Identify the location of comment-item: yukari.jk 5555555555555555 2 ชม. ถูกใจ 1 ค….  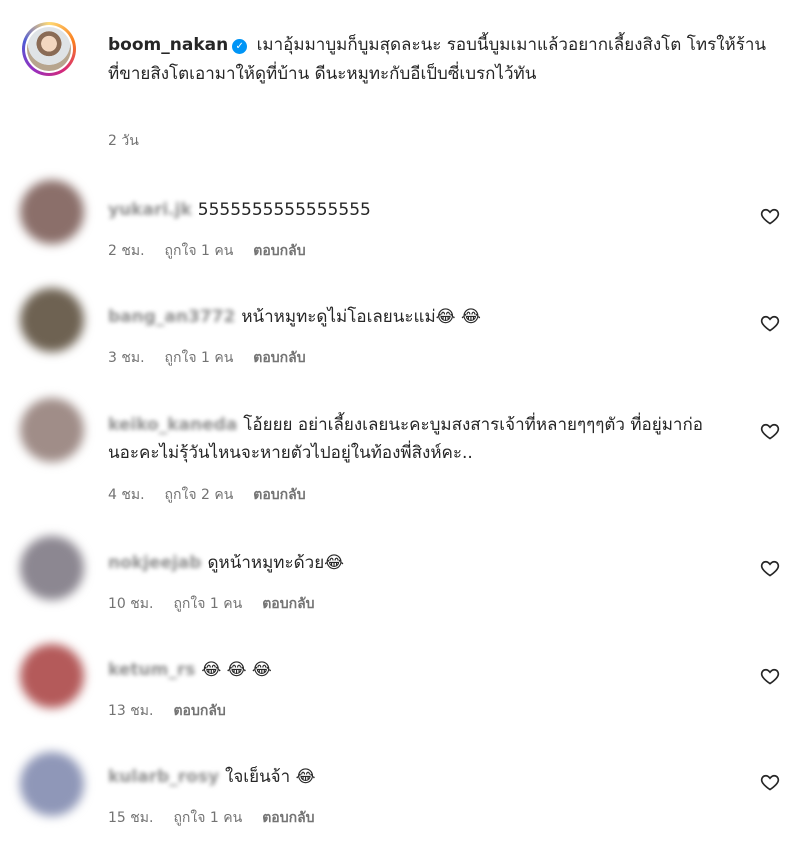
(400, 225).